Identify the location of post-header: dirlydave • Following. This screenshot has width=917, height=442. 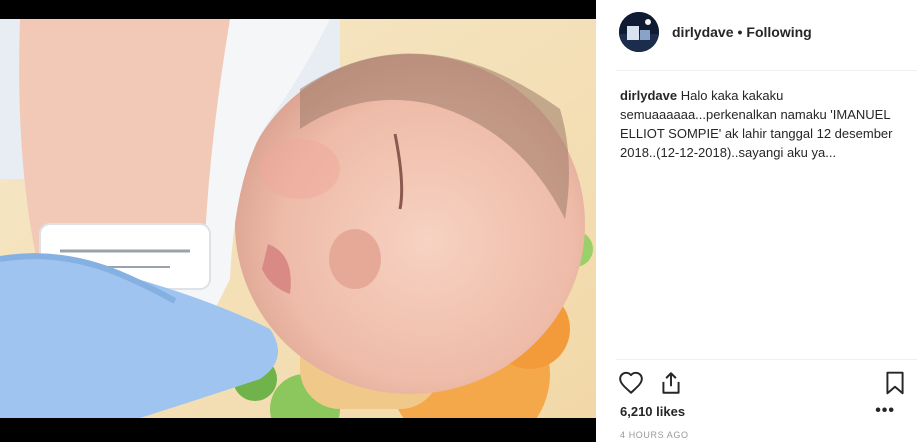
(756, 35).